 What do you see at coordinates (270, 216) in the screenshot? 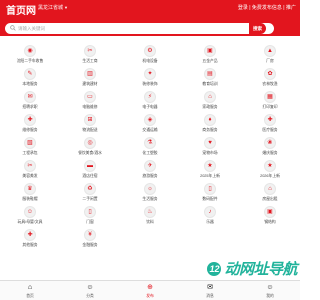
I see `category-item: ▣ 钢结构` at bounding box center [270, 216].